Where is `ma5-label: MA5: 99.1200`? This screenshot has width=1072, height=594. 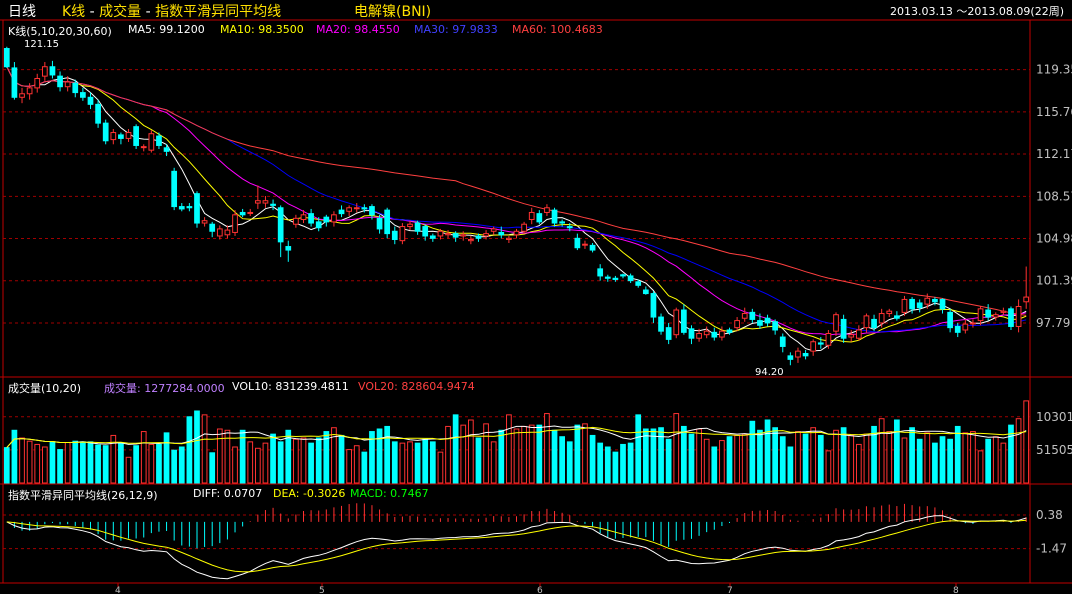
ma5-label: MA5: 99.1200 is located at coordinates (166, 29).